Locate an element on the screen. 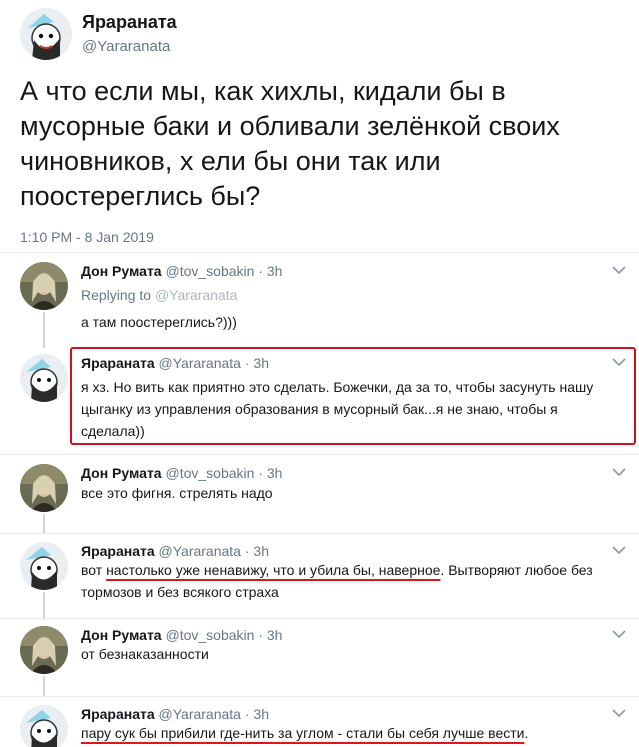 The image size is (639, 747). reply-text: все это фигня. стрелять надо is located at coordinates (177, 493).